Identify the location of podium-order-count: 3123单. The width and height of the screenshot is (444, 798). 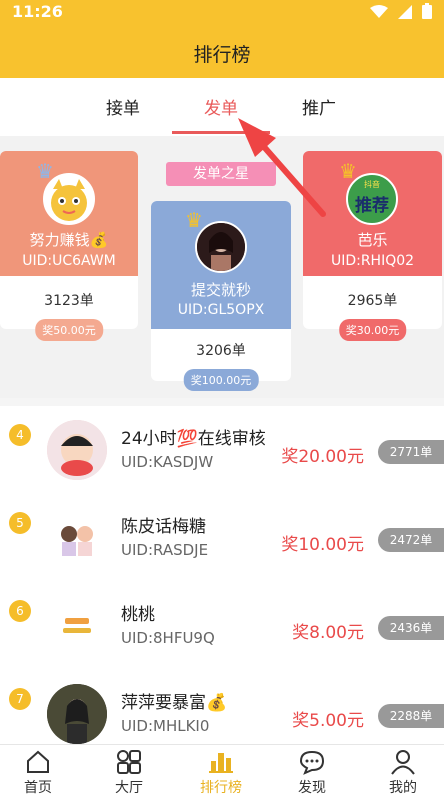
(69, 301).